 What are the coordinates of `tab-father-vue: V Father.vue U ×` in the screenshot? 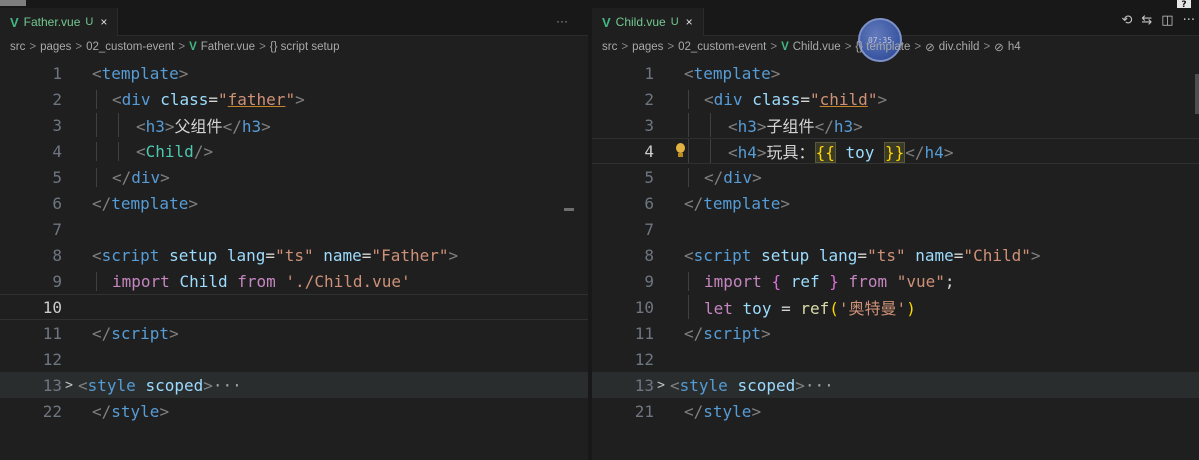 It's located at (59, 22).